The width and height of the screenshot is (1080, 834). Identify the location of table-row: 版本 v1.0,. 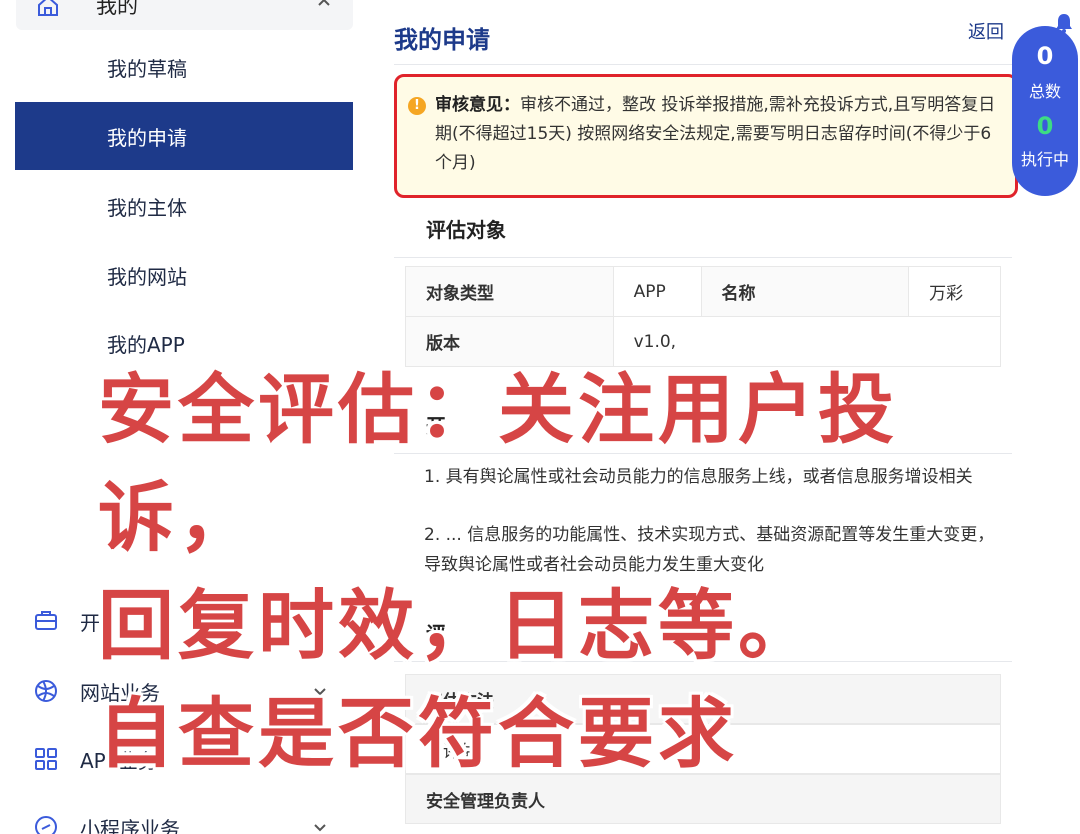
(703, 341).